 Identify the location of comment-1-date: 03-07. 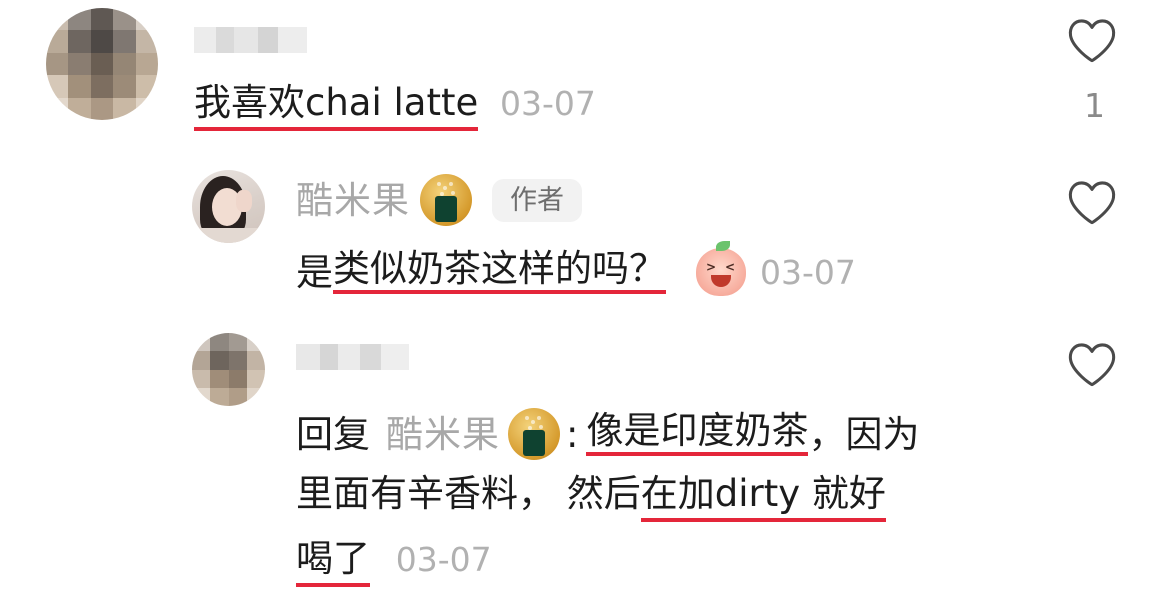
(548, 103).